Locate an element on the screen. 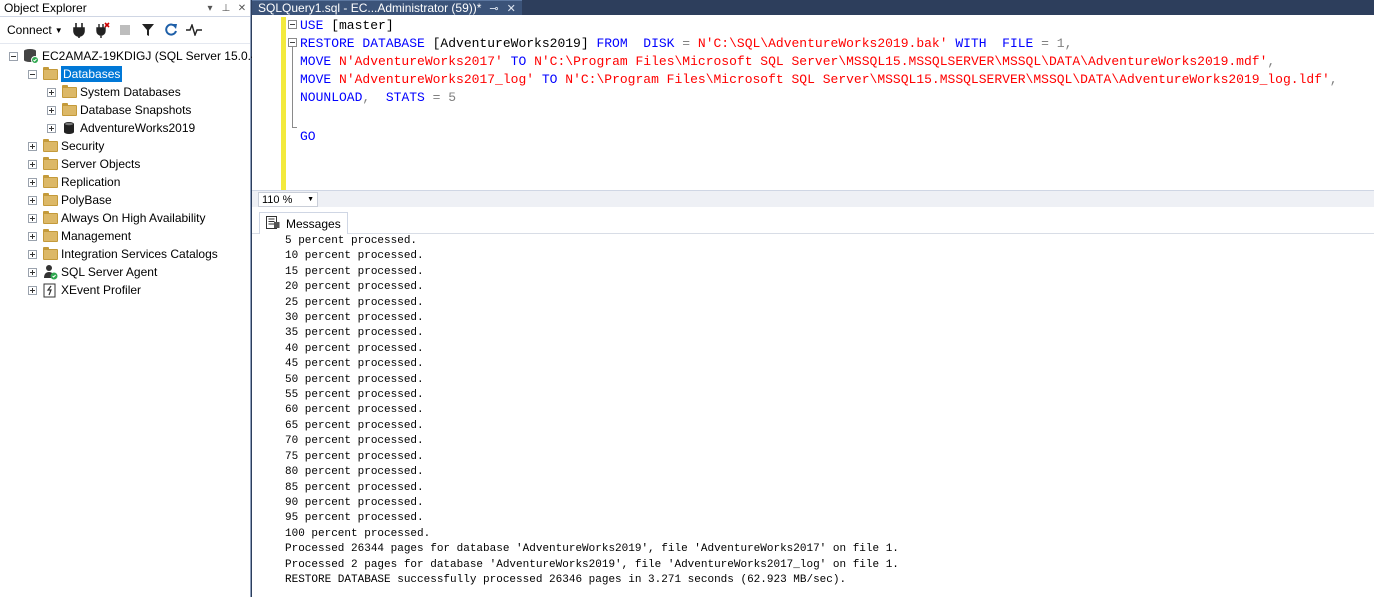  message-line: 35 percent processed. is located at coordinates (354, 333).